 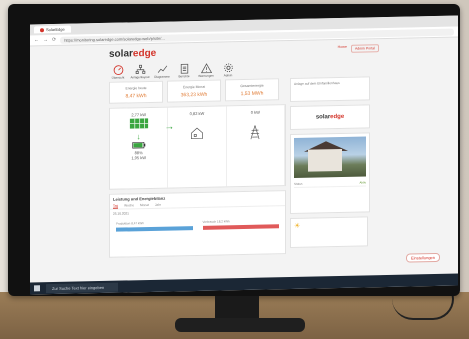 I want to click on header-actions: Home Admin Portal, so click(x=358, y=48).